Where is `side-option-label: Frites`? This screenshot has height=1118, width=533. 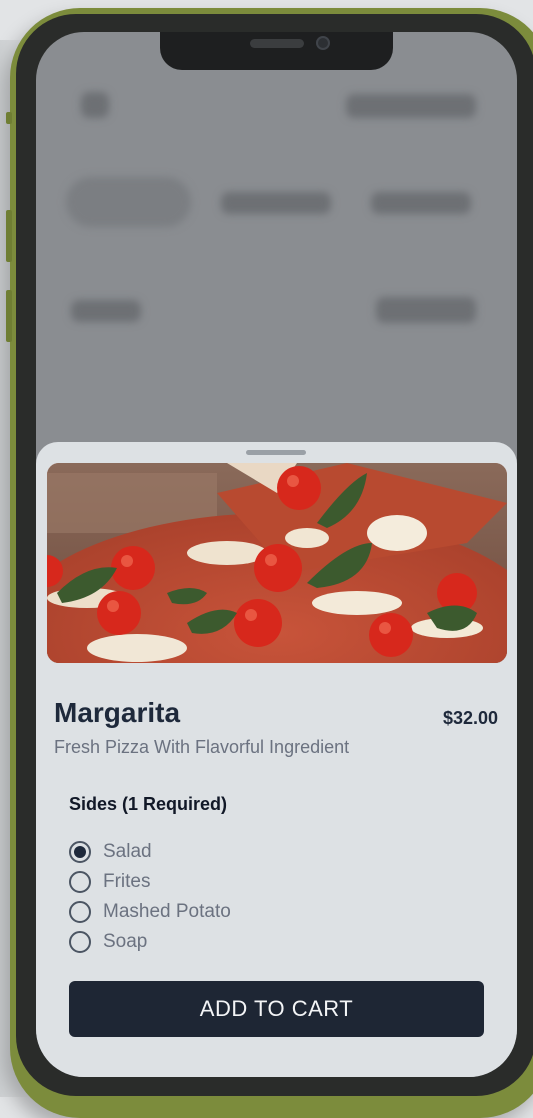 side-option-label: Frites is located at coordinates (127, 881).